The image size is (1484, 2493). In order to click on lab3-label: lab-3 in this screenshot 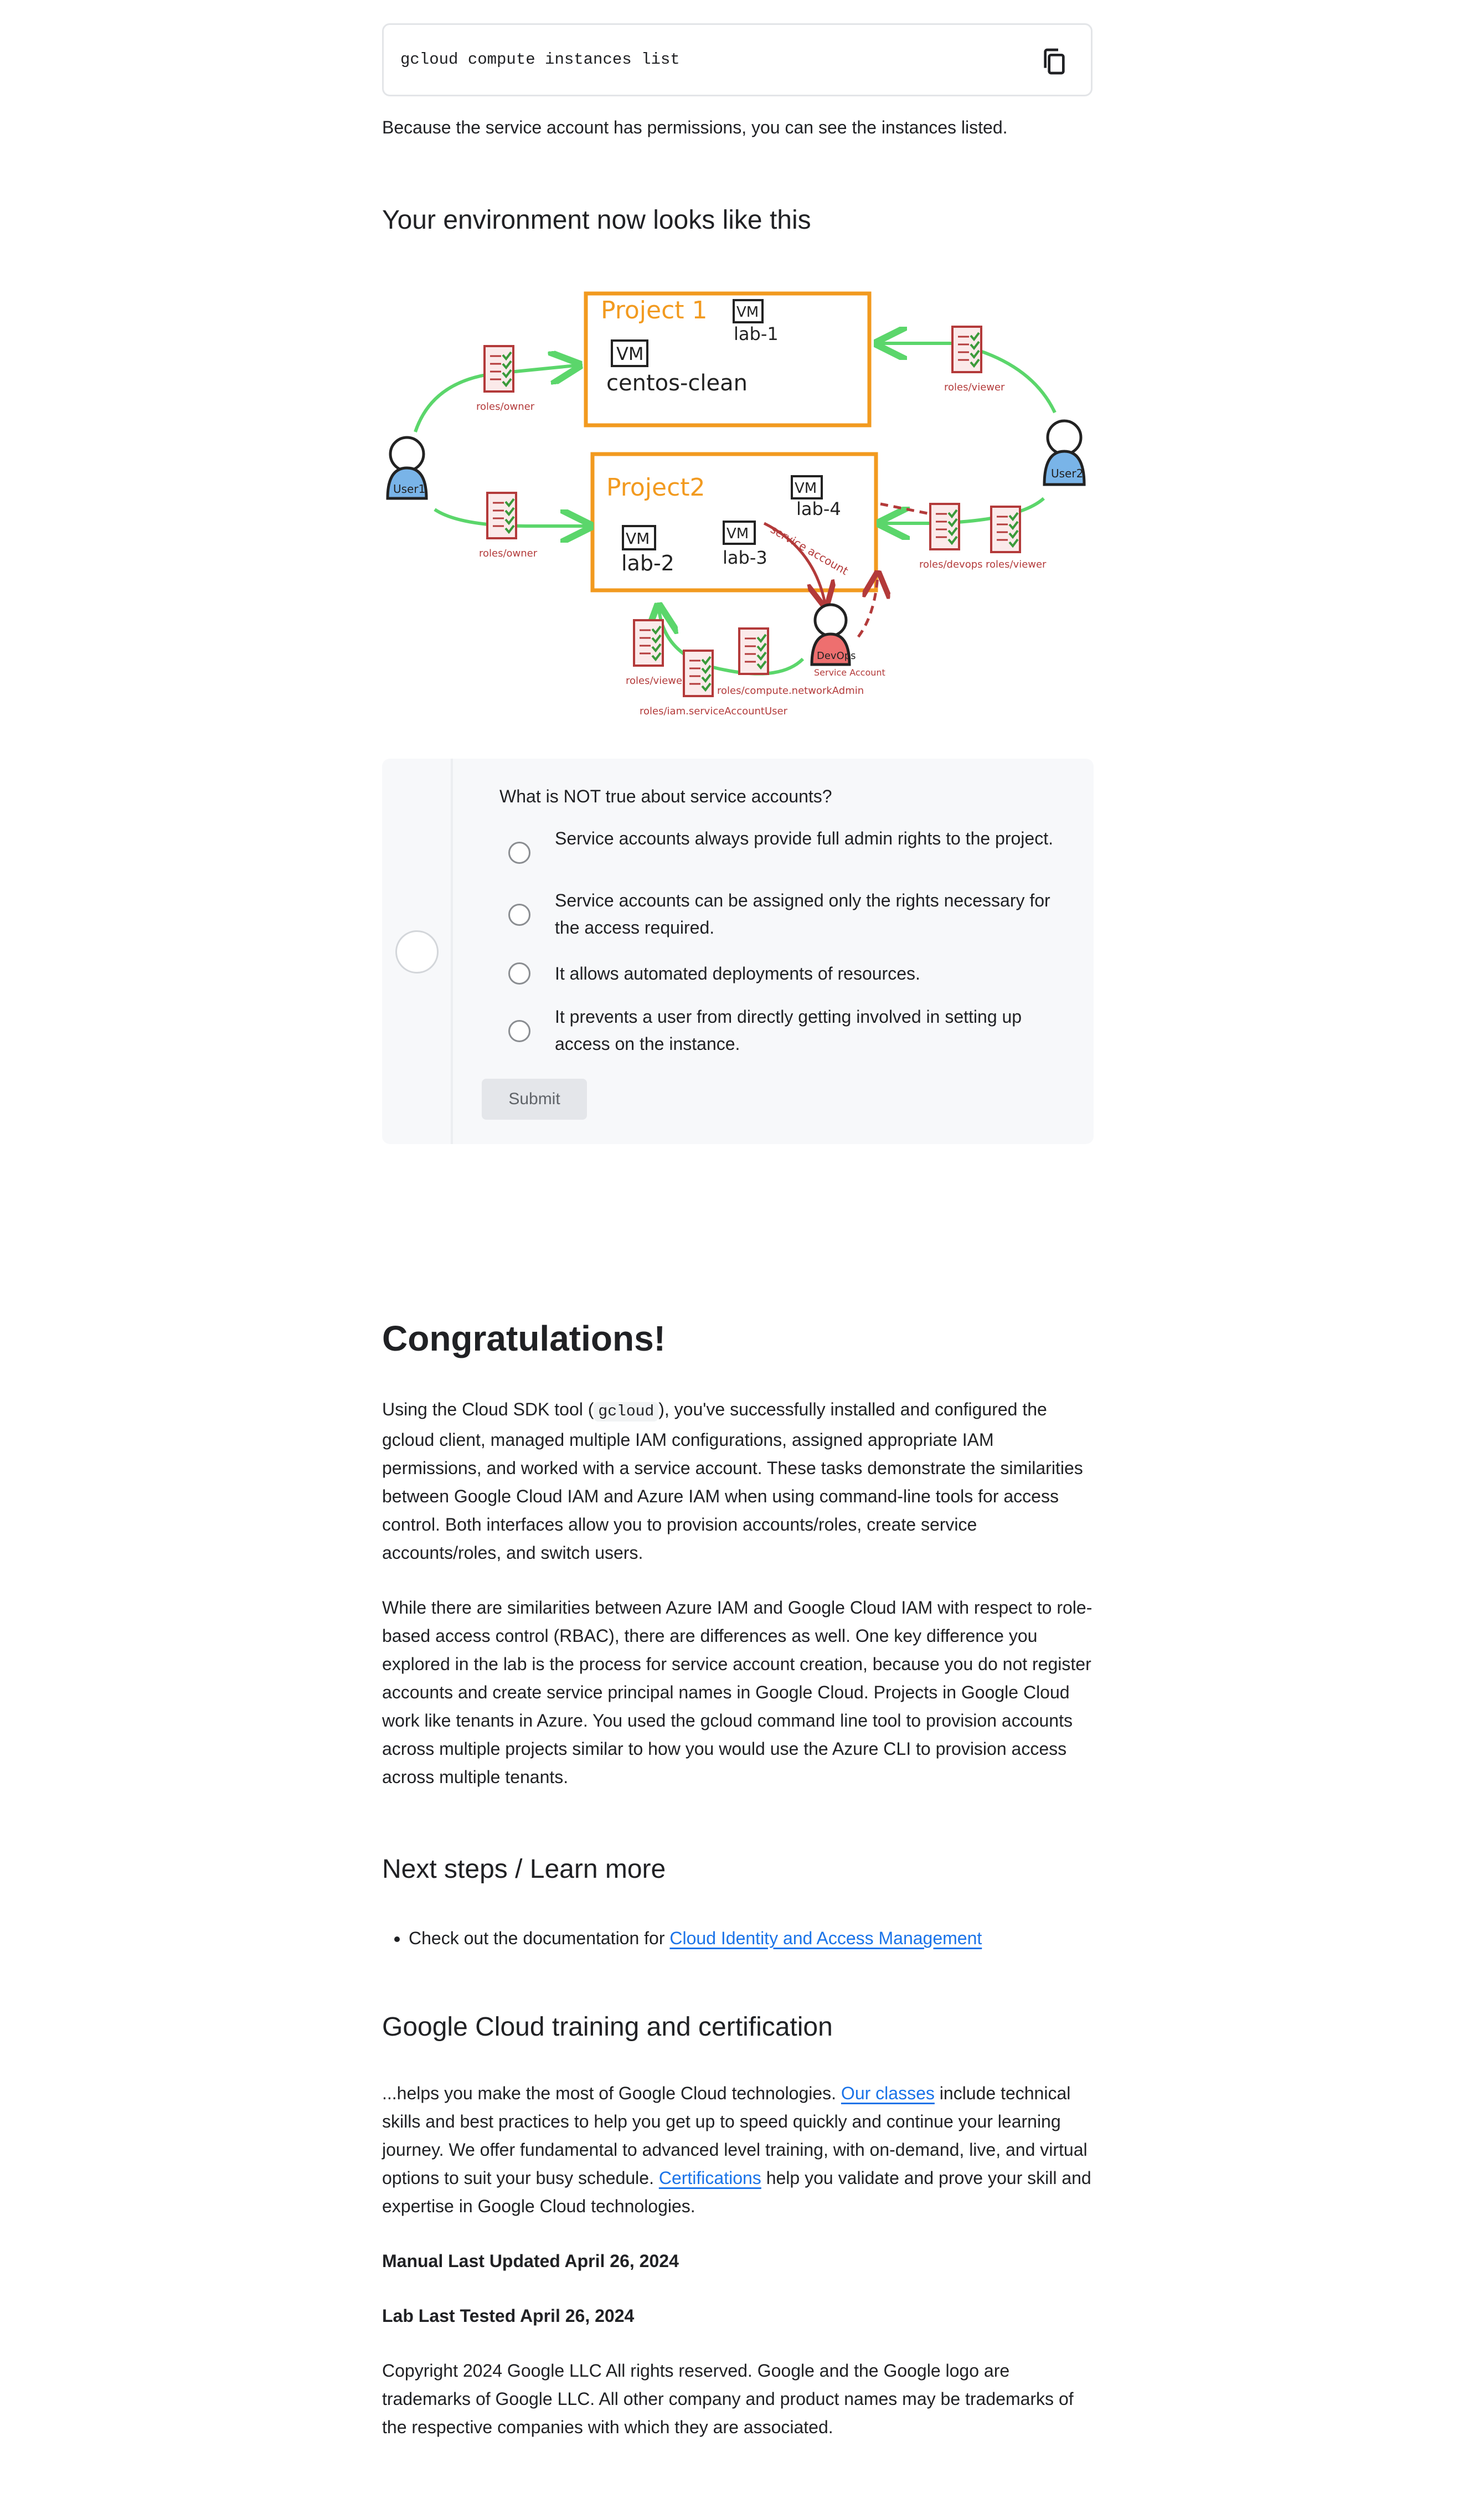, I will do `click(745, 557)`.